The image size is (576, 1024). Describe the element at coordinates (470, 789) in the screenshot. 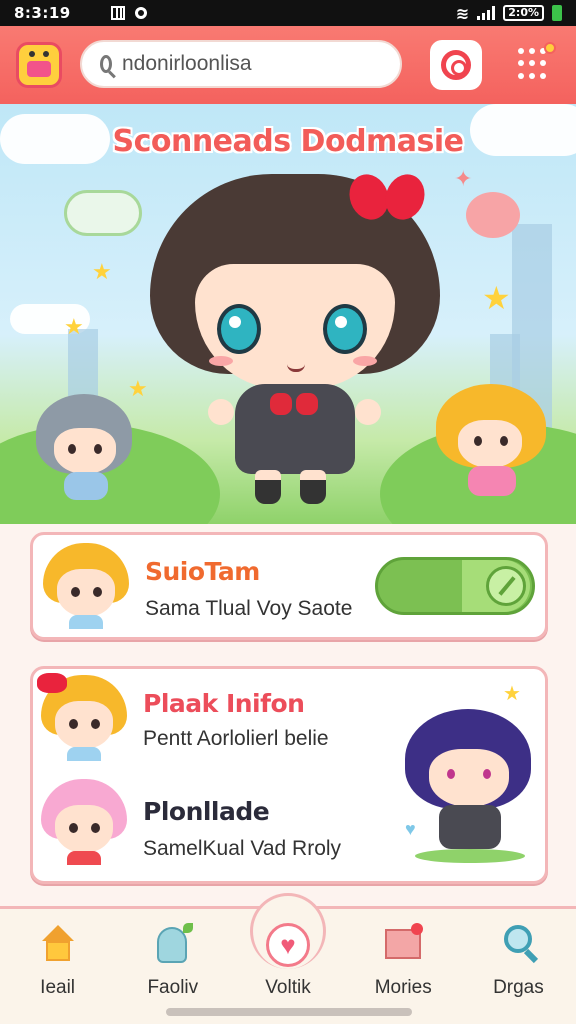

I see `featured-character` at that location.